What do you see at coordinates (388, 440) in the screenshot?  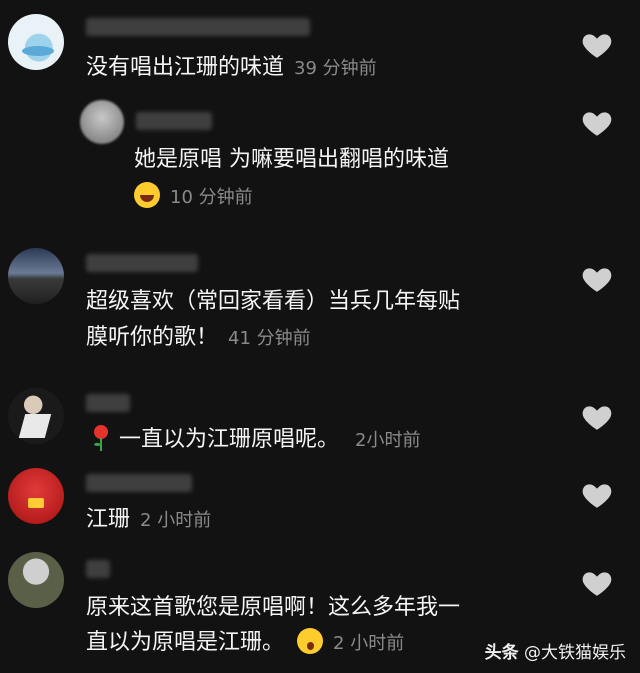 I see `comment-time: 2小时前` at bounding box center [388, 440].